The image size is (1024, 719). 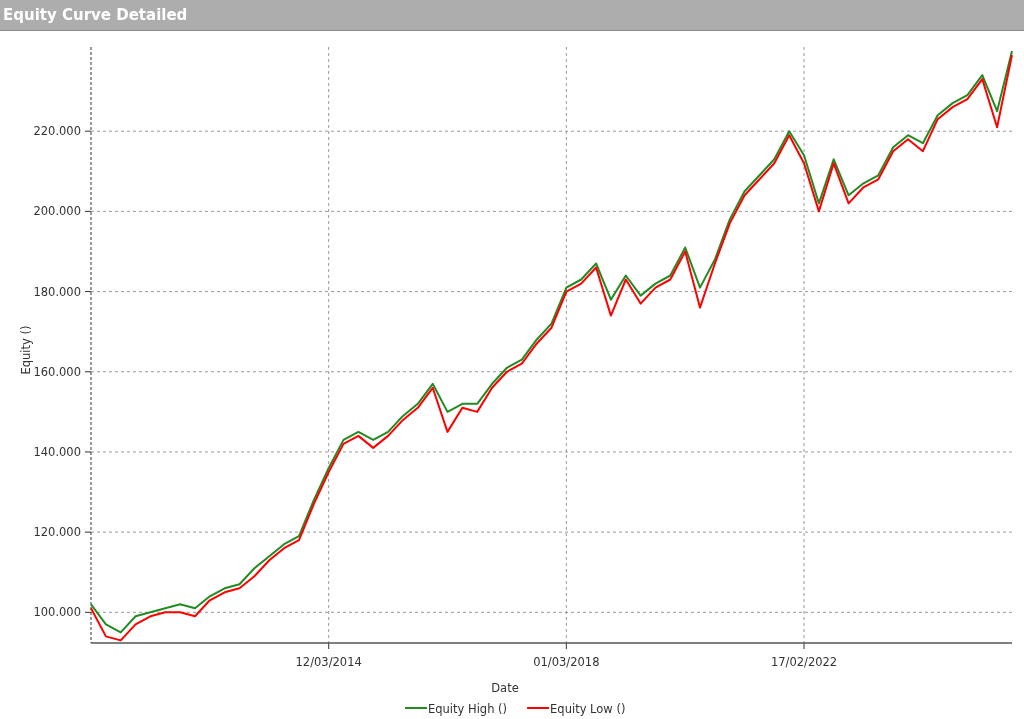 What do you see at coordinates (57, 371) in the screenshot?
I see `y-tick-label: 160.000` at bounding box center [57, 371].